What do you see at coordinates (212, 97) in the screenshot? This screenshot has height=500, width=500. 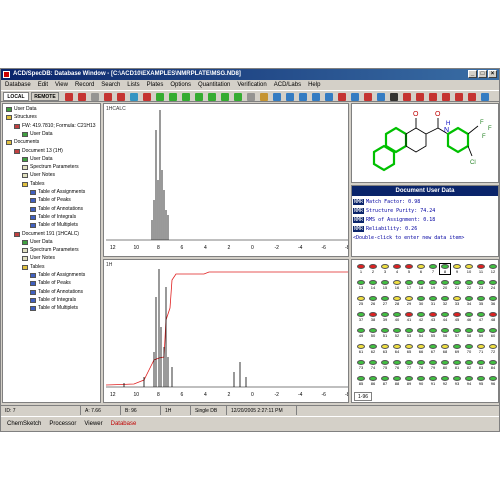 I see `toolbar-tool-12-icon` at bounding box center [212, 97].